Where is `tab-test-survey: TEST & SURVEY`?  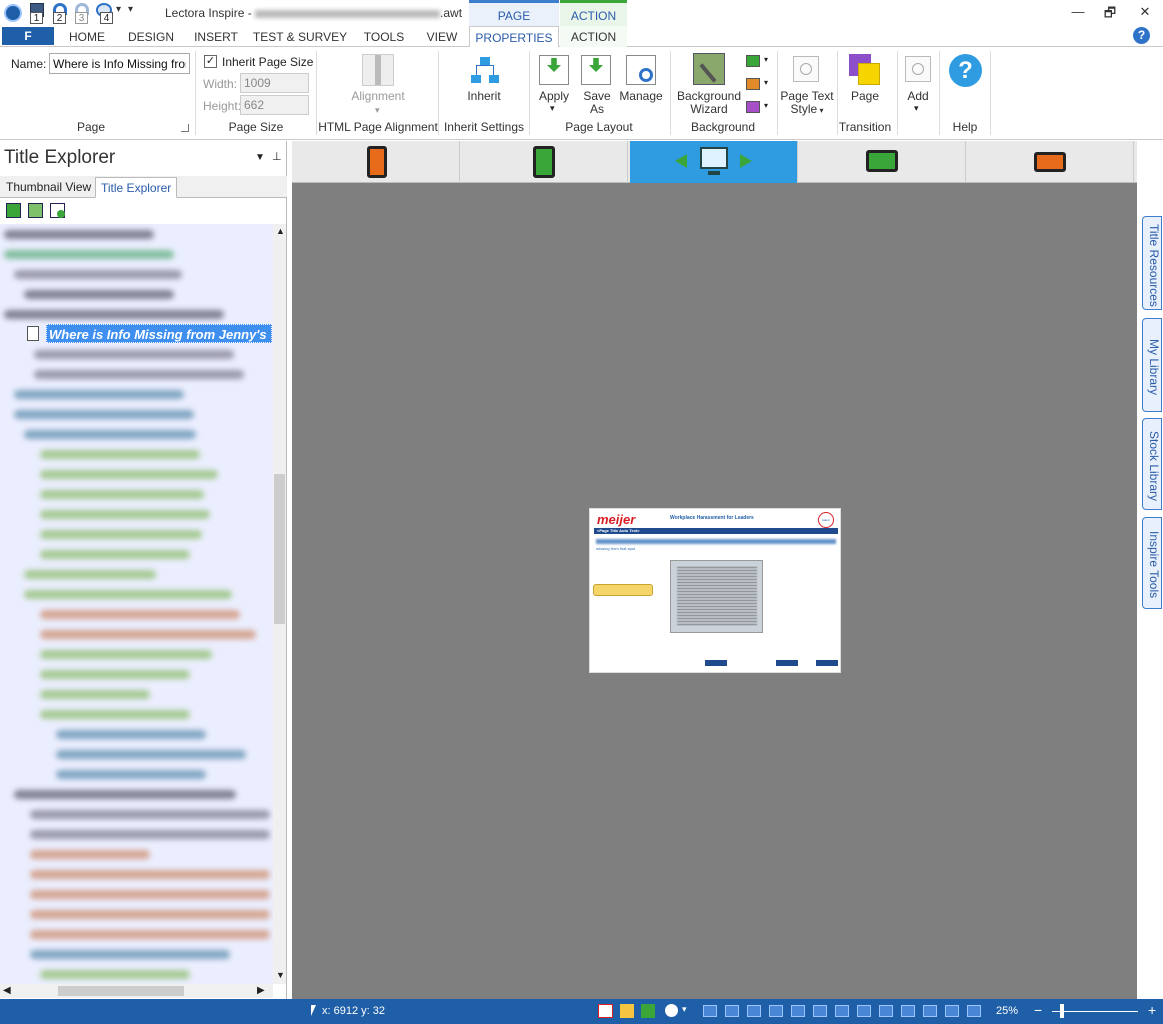 tab-test-survey: TEST & SURVEY is located at coordinates (300, 36).